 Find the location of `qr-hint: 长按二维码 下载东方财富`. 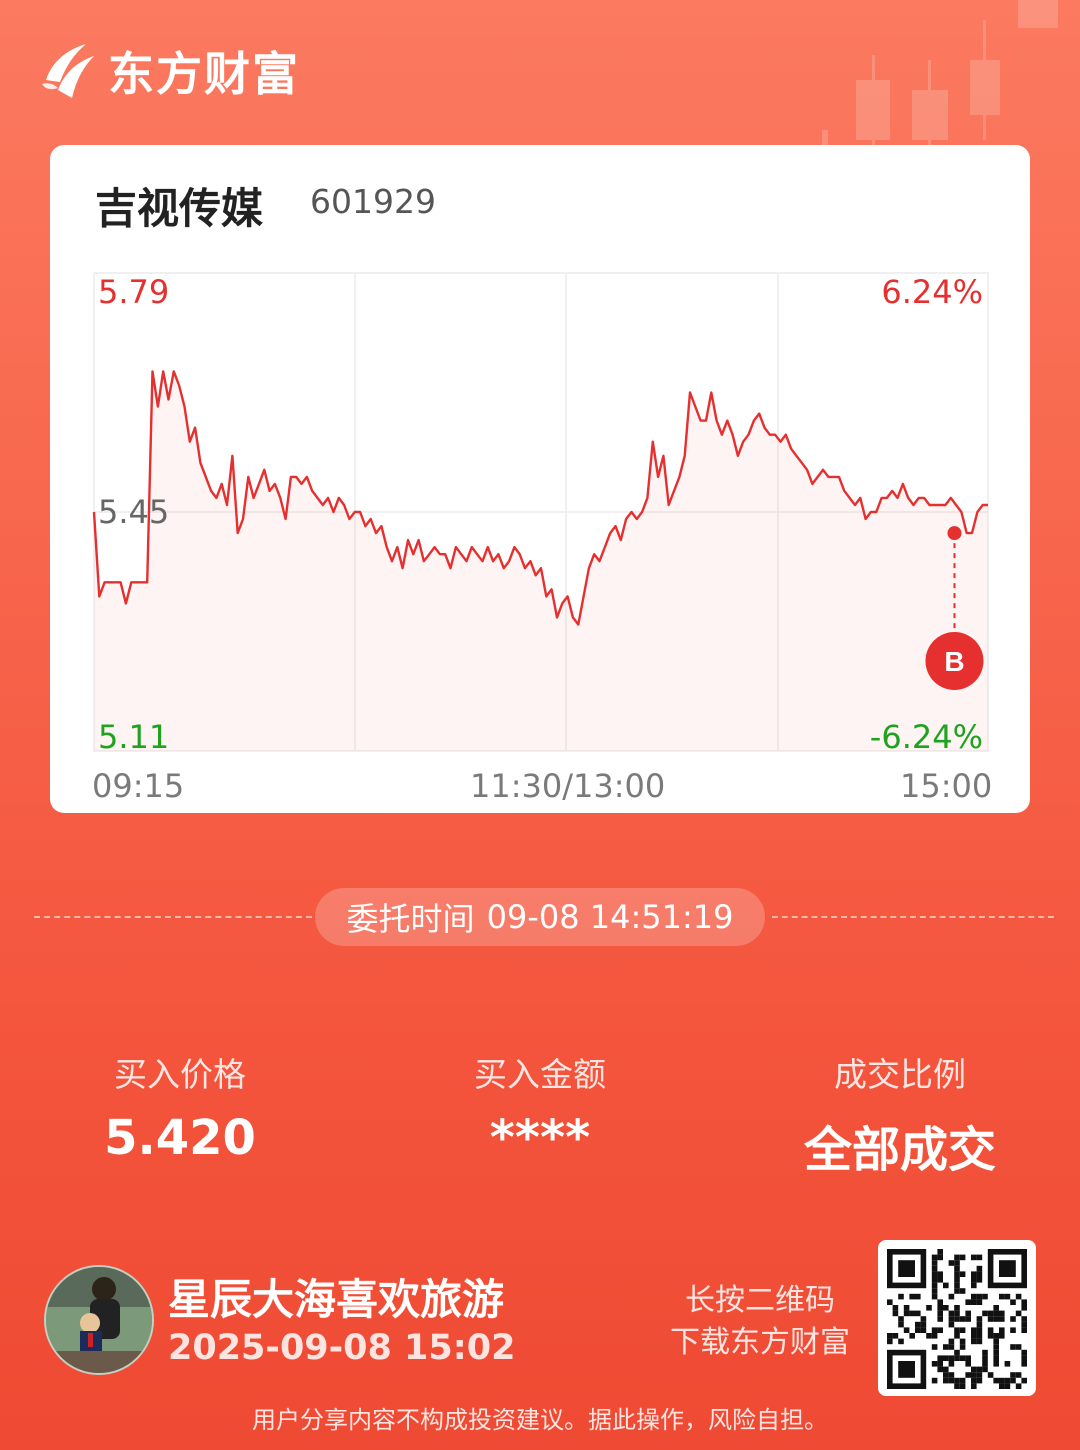

qr-hint: 长按二维码 下载东方财富 is located at coordinates (760, 1322).